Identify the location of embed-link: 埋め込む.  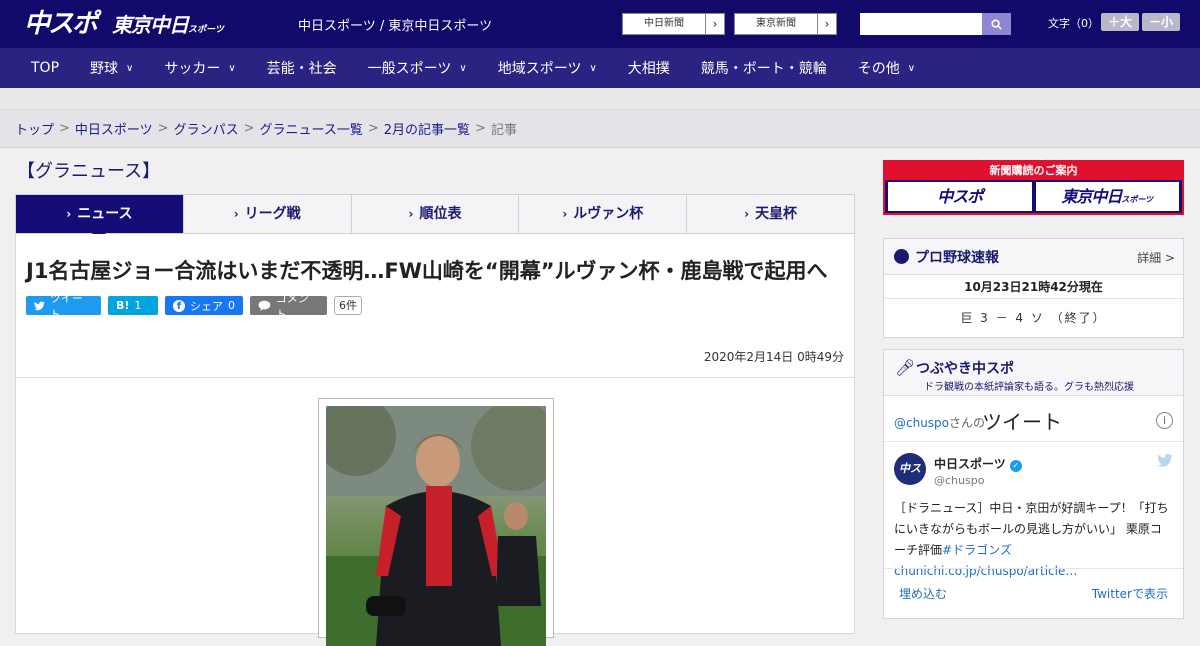
(923, 593).